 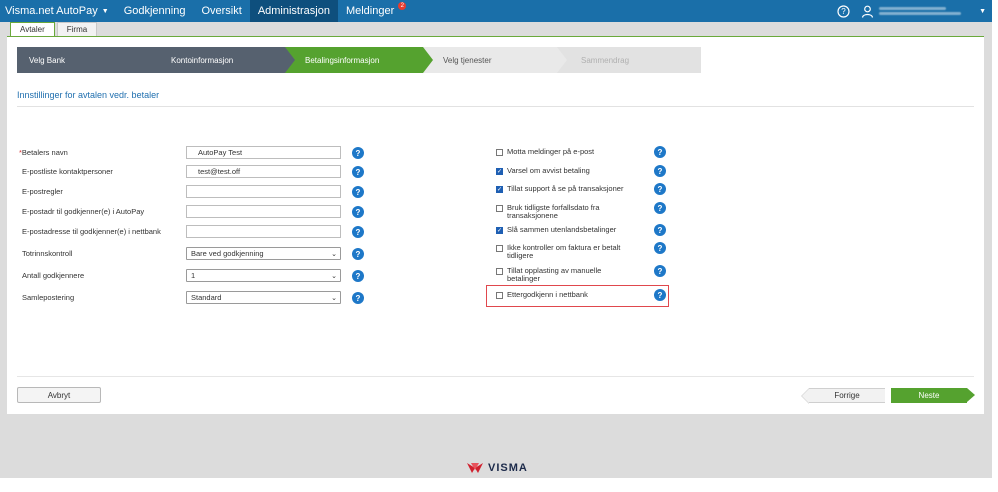 What do you see at coordinates (180, 297) in the screenshot?
I see `form-row-samlepostering: Samlepostering Standard ⌄` at bounding box center [180, 297].